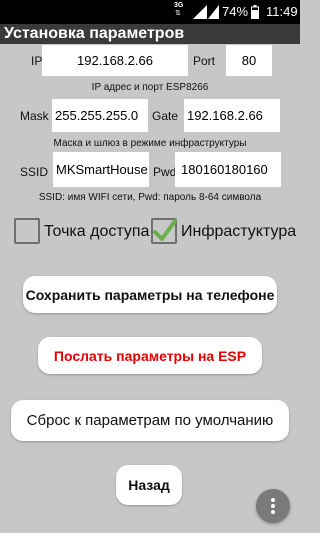 This screenshot has height=533, width=320. What do you see at coordinates (94, 33) in the screenshot?
I see `page-title: Установка параметров` at bounding box center [94, 33].